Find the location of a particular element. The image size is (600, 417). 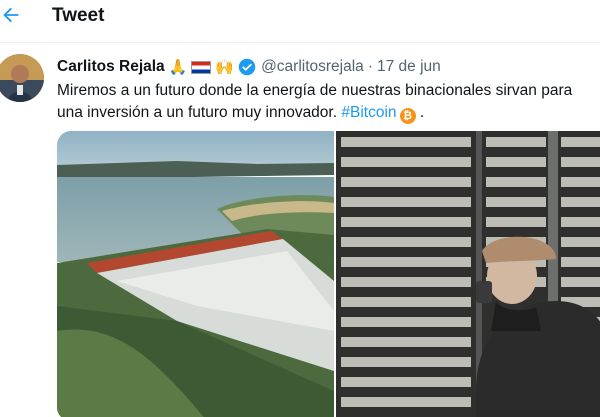

raised-hands-emoji-icon: 🙌 is located at coordinates (225, 67).